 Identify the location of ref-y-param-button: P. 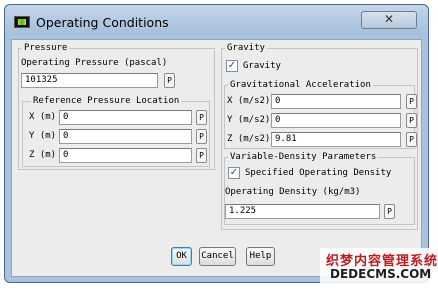
(201, 136).